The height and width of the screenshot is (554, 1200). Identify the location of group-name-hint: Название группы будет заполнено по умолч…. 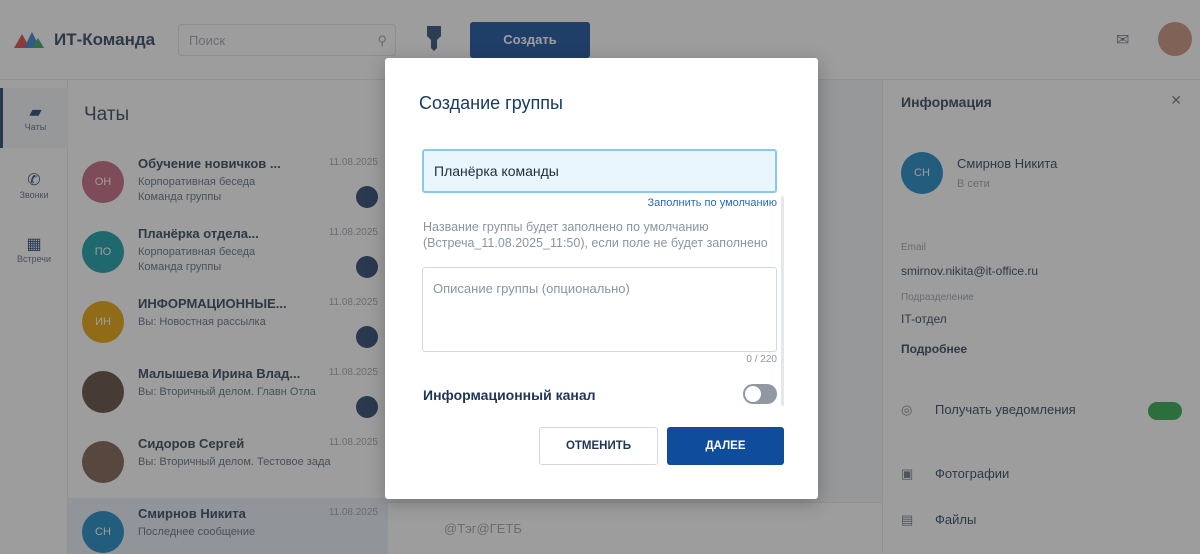
(595, 235).